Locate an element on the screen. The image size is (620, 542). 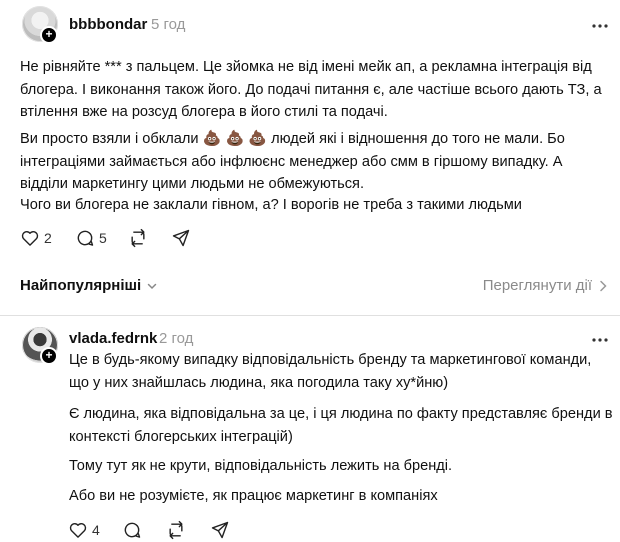
post-actions: 2 5 is located at coordinates (120, 239).